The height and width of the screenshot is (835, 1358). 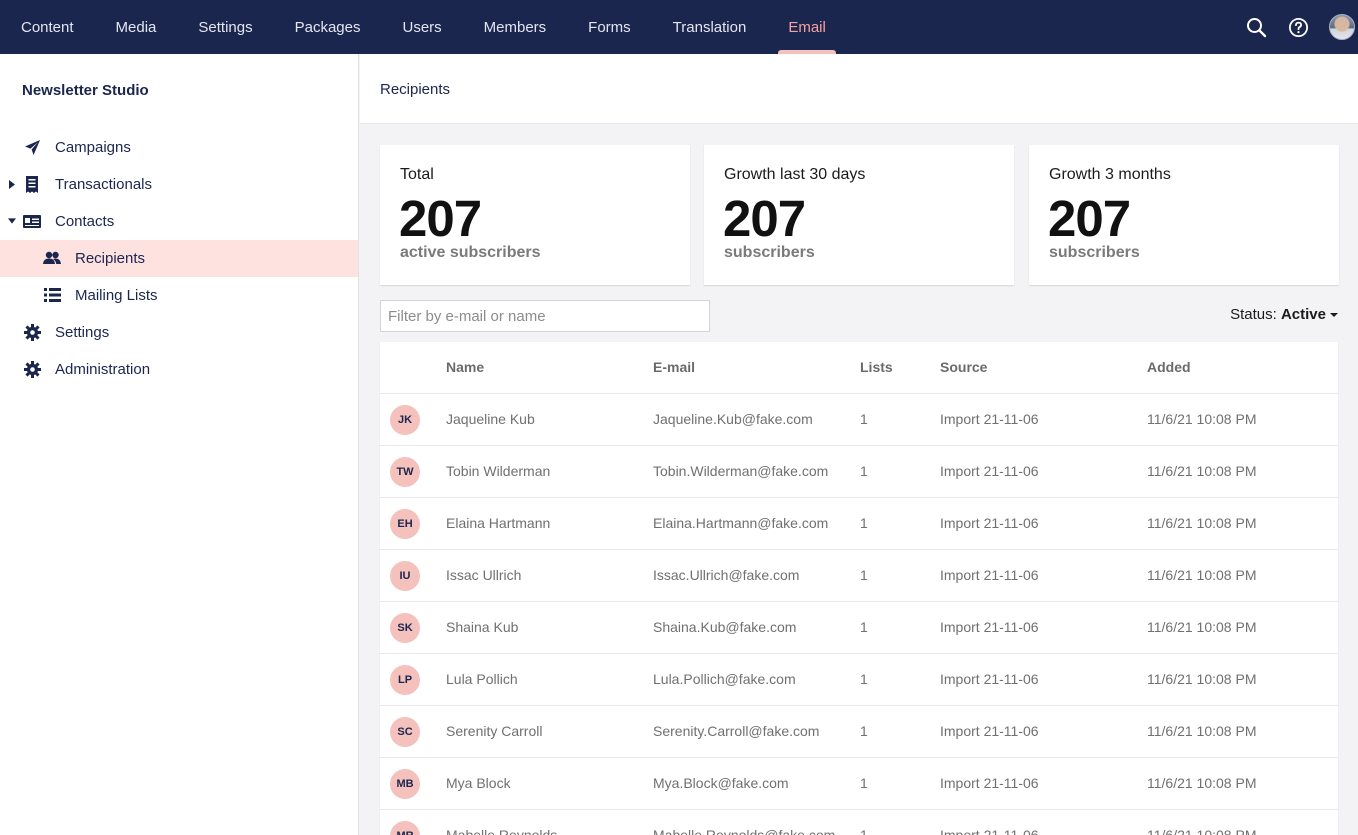 What do you see at coordinates (470, 252) in the screenshot?
I see `stat-subtitle: active subscribers` at bounding box center [470, 252].